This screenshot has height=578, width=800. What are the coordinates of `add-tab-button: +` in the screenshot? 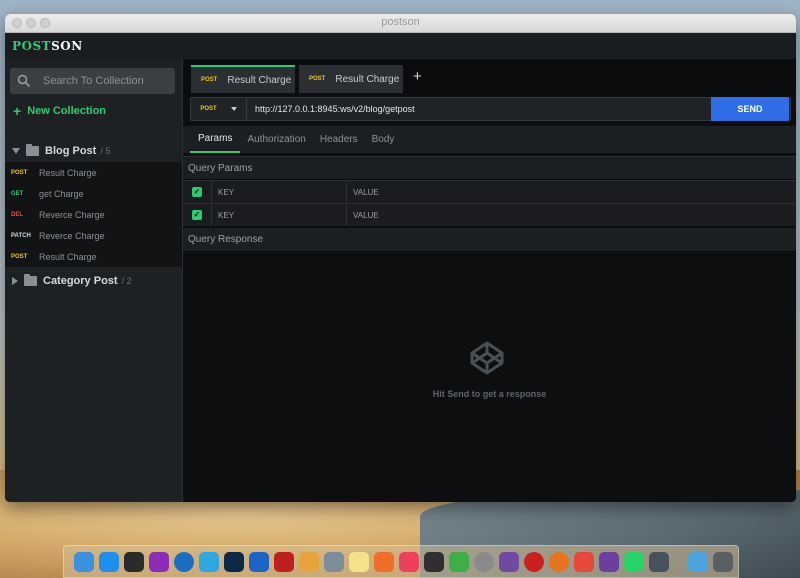 It's located at (417, 76).